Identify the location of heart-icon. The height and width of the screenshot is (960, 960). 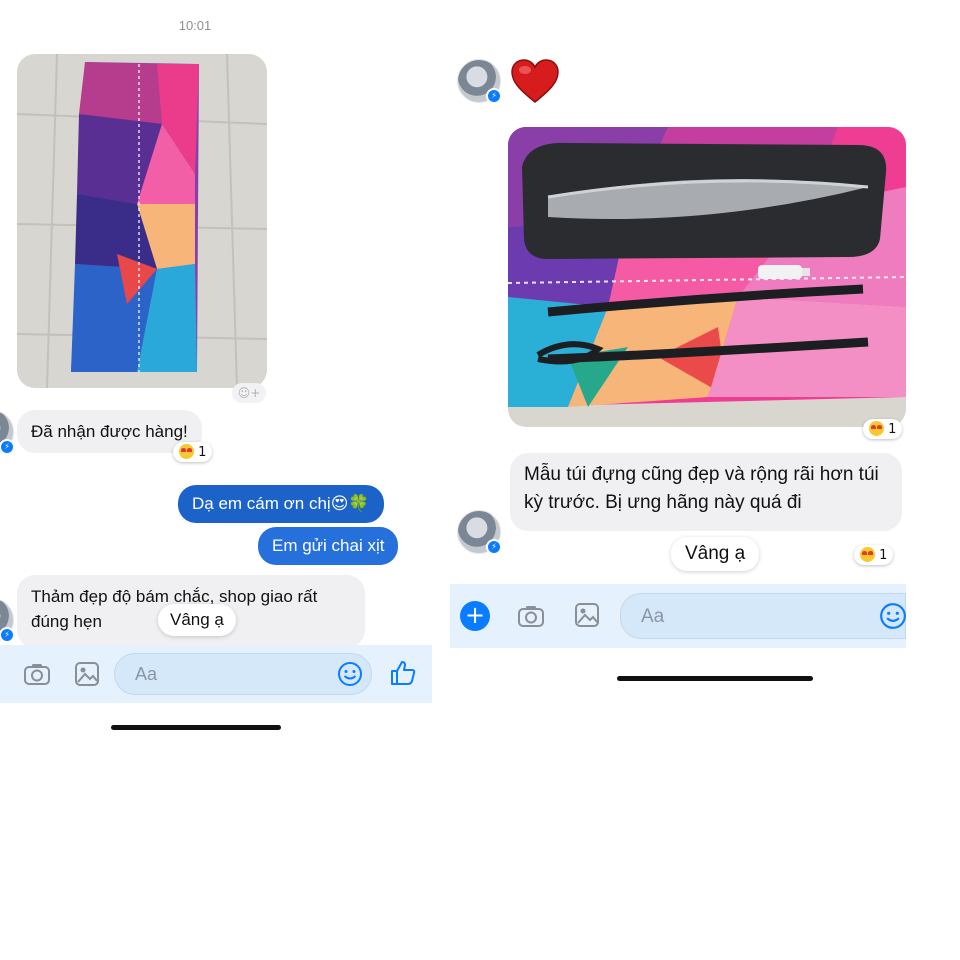
(535, 81).